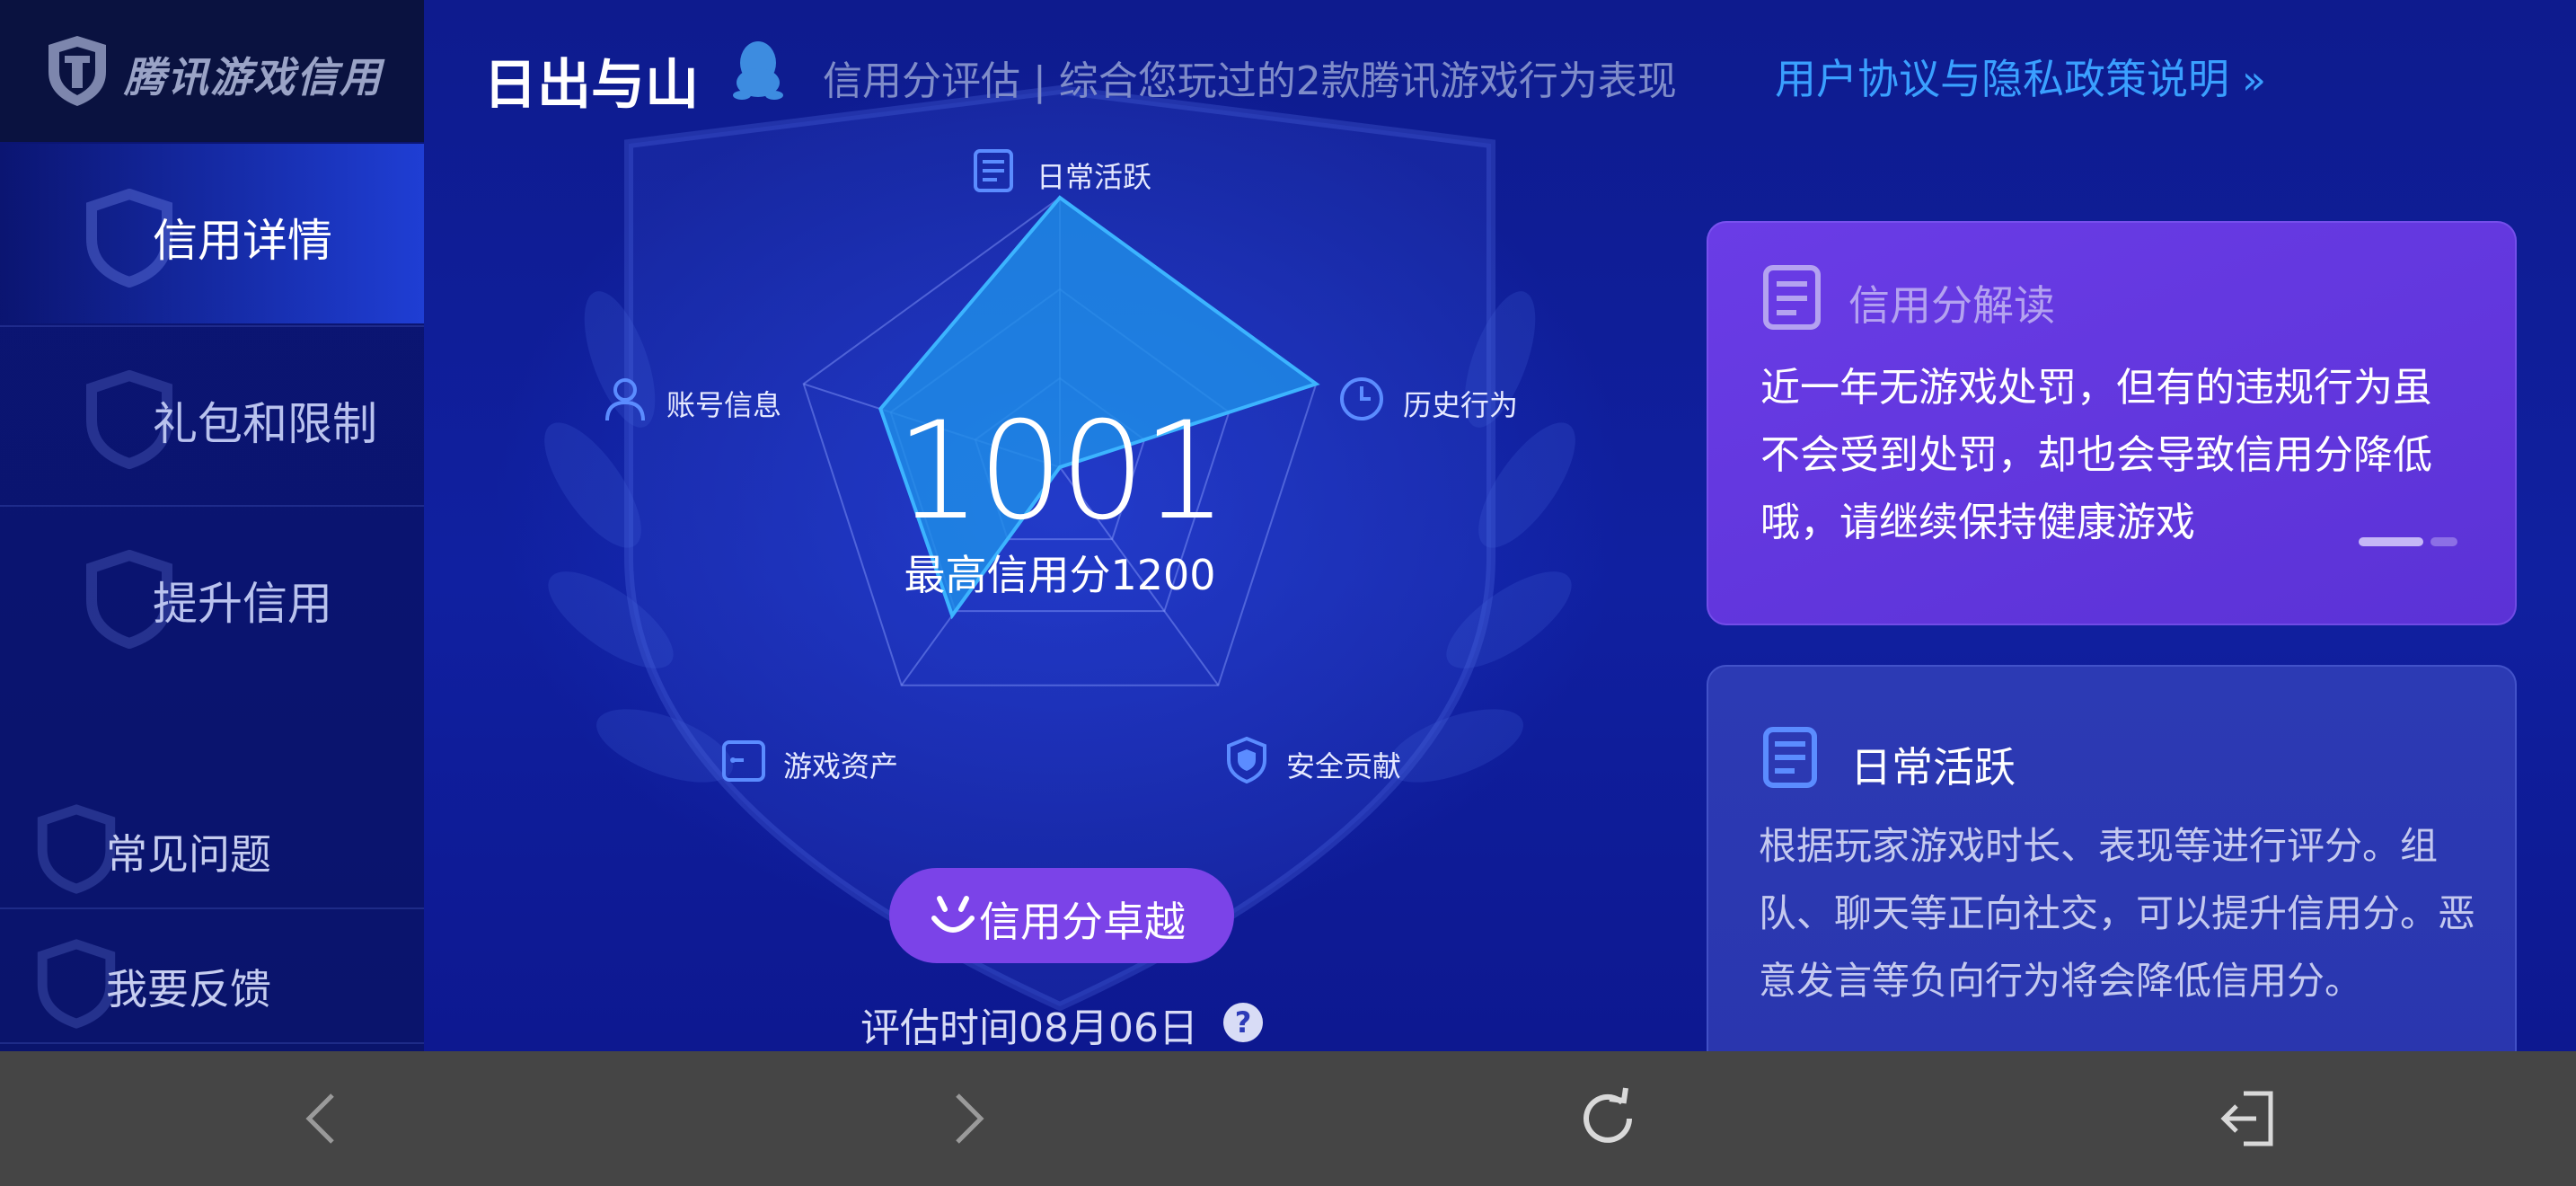  I want to click on radar-axis-label: 账号信息, so click(724, 405).